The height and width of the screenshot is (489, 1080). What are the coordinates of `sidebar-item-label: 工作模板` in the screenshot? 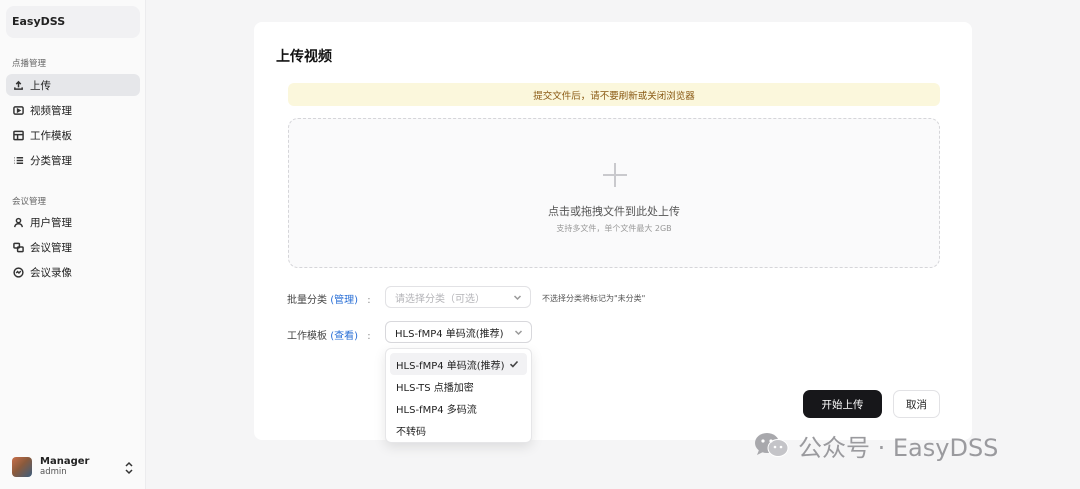 It's located at (51, 135).